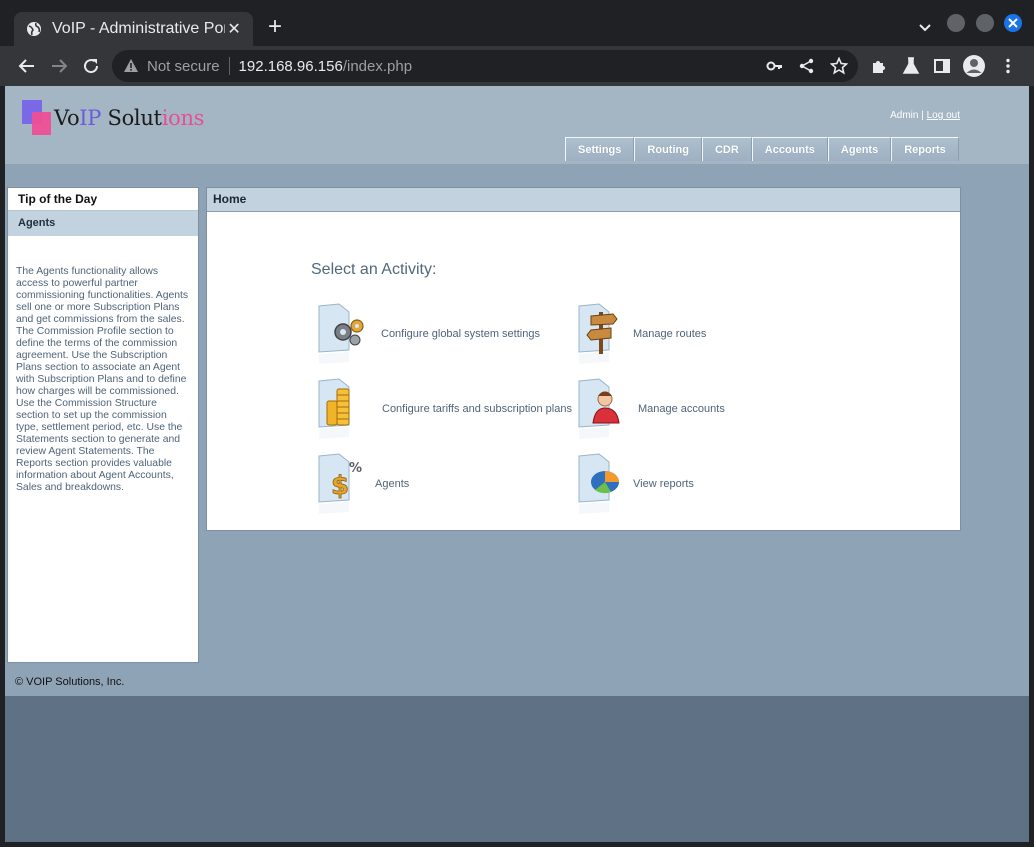 This screenshot has width=1034, height=847. I want to click on profile-avatar-icon, so click(974, 66).